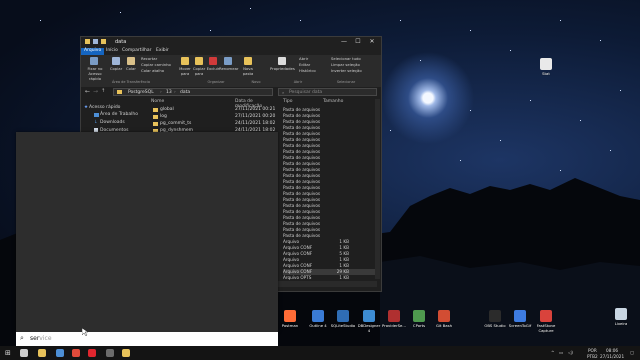 This screenshot has height=360, width=640. I want to click on address-bar: PostgreSQL › 13 › data, so click(193, 92).